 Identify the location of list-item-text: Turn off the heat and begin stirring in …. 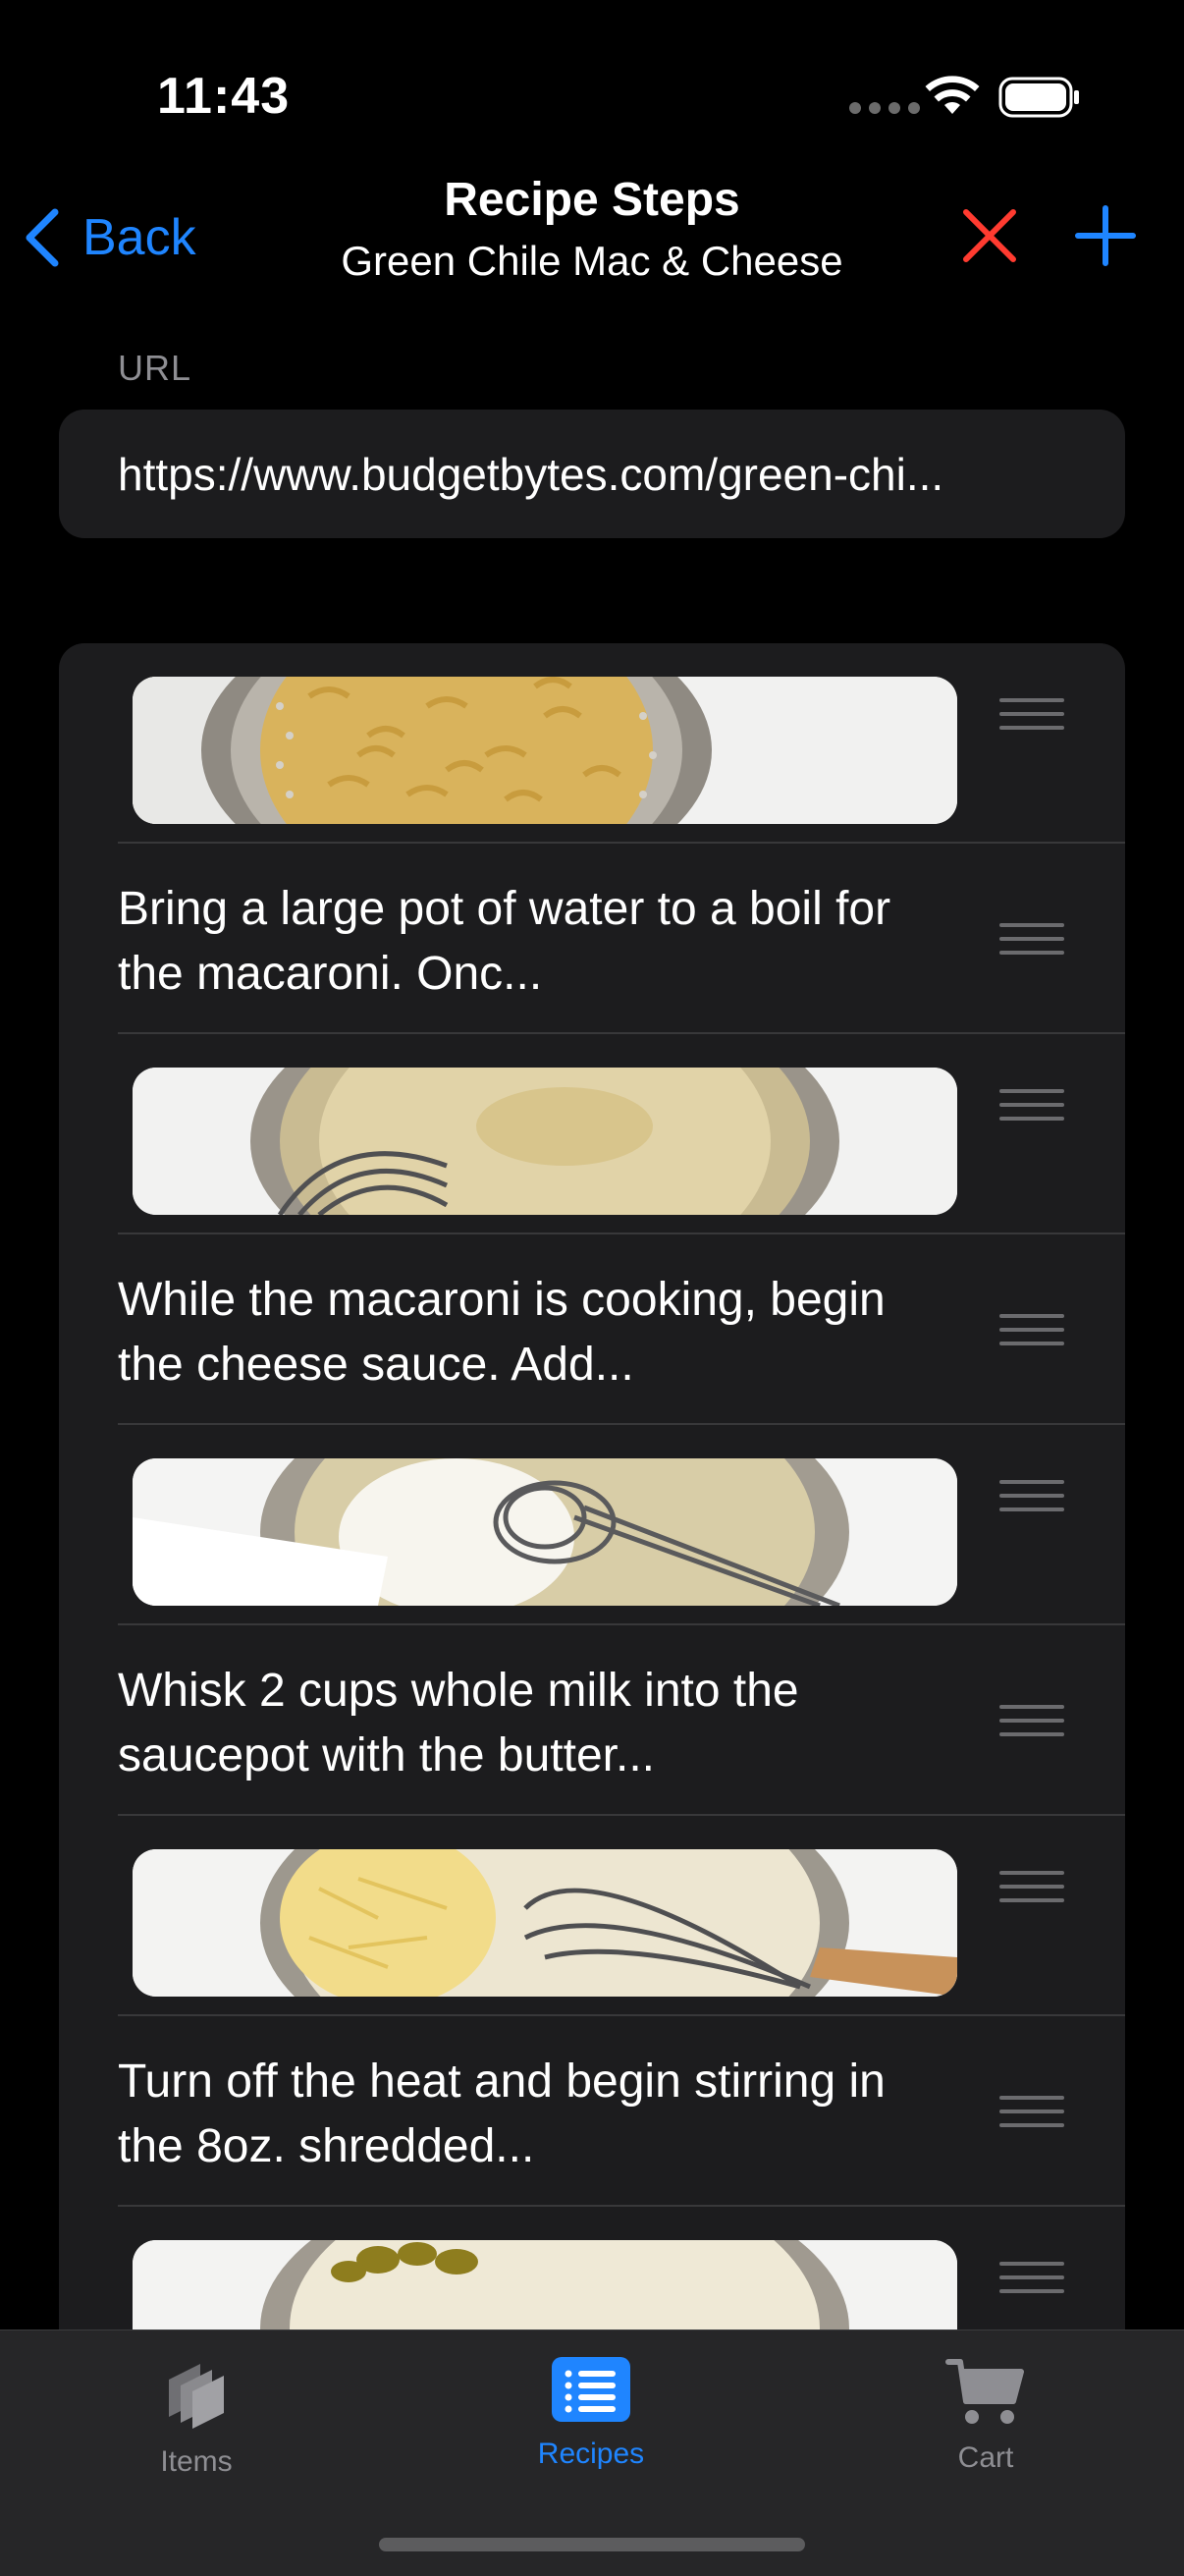
(592, 2112).